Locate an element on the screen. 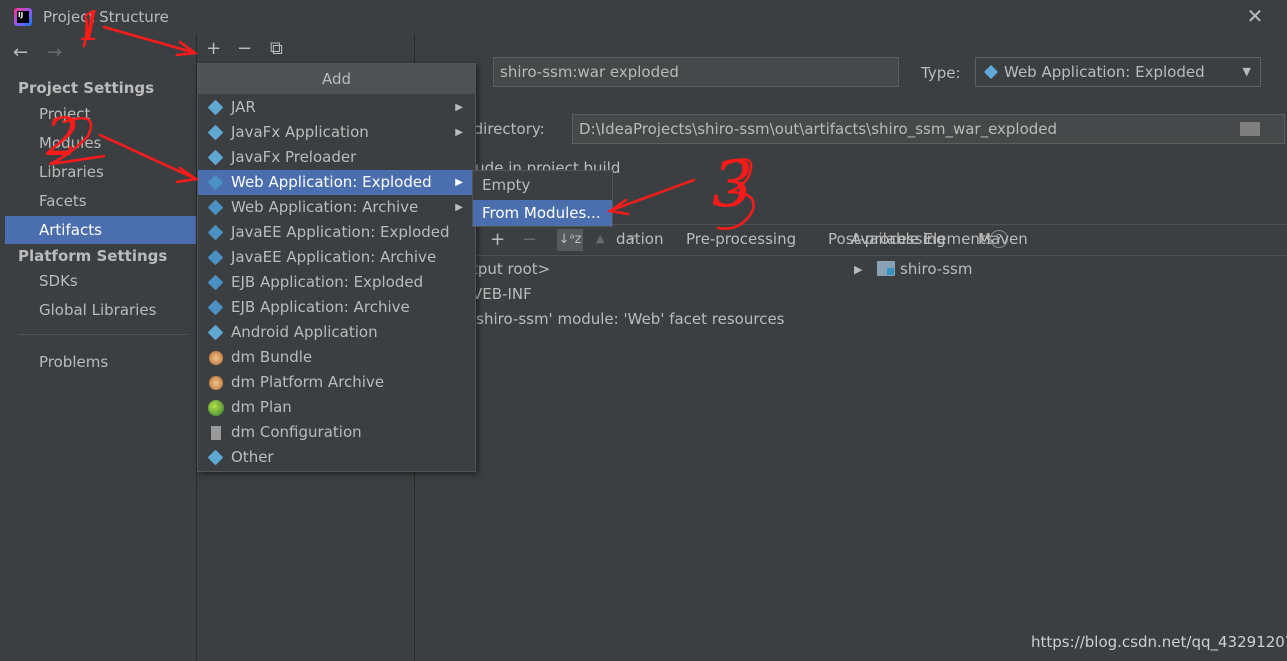 This screenshot has height=661, width=1287. annotation-number-one: 1 is located at coordinates (91, 27).